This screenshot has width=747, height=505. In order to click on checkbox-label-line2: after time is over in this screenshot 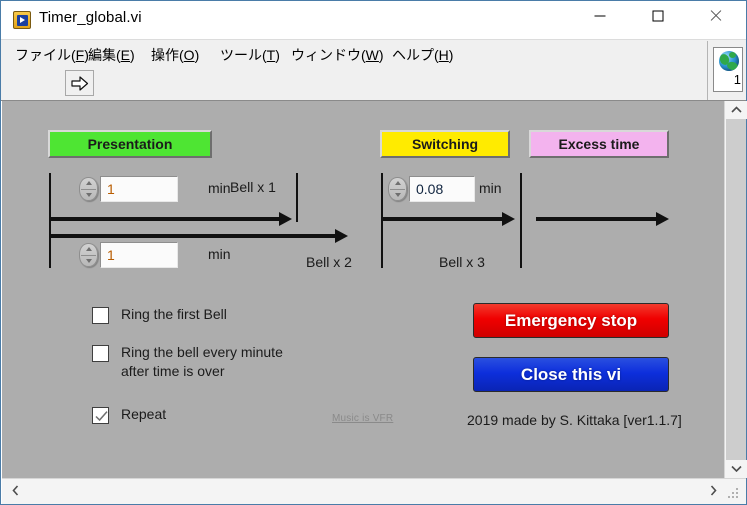, I will do `click(173, 371)`.